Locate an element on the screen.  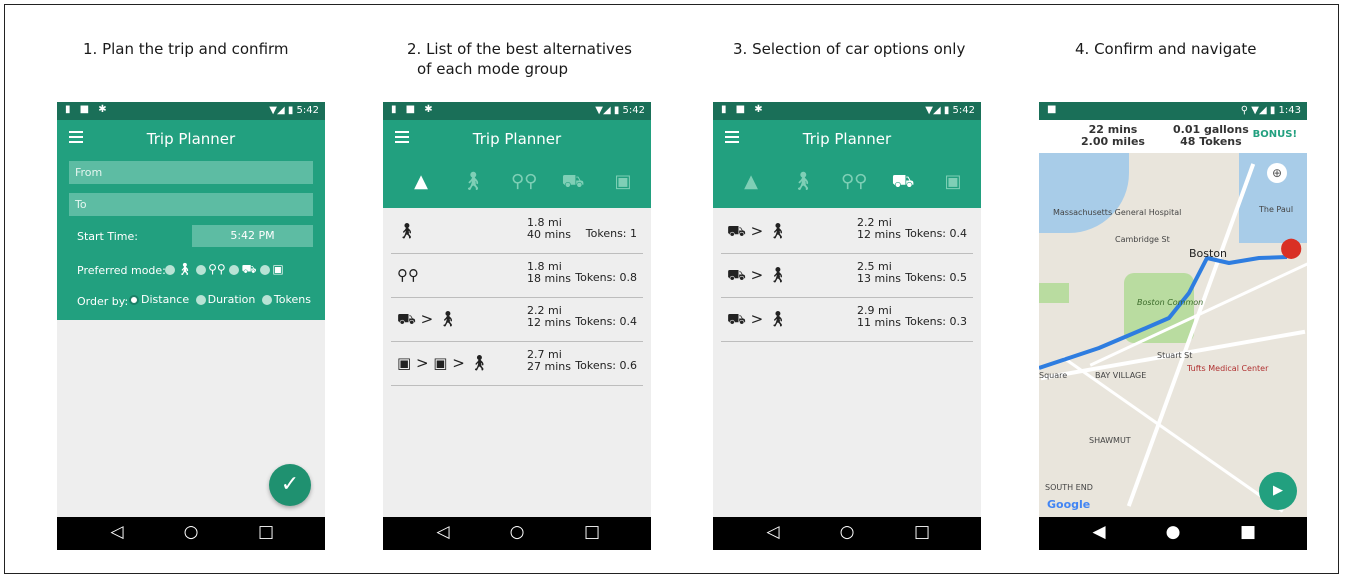
map-label-tufts: Tufts Medical Center is located at coordinates (1228, 368).